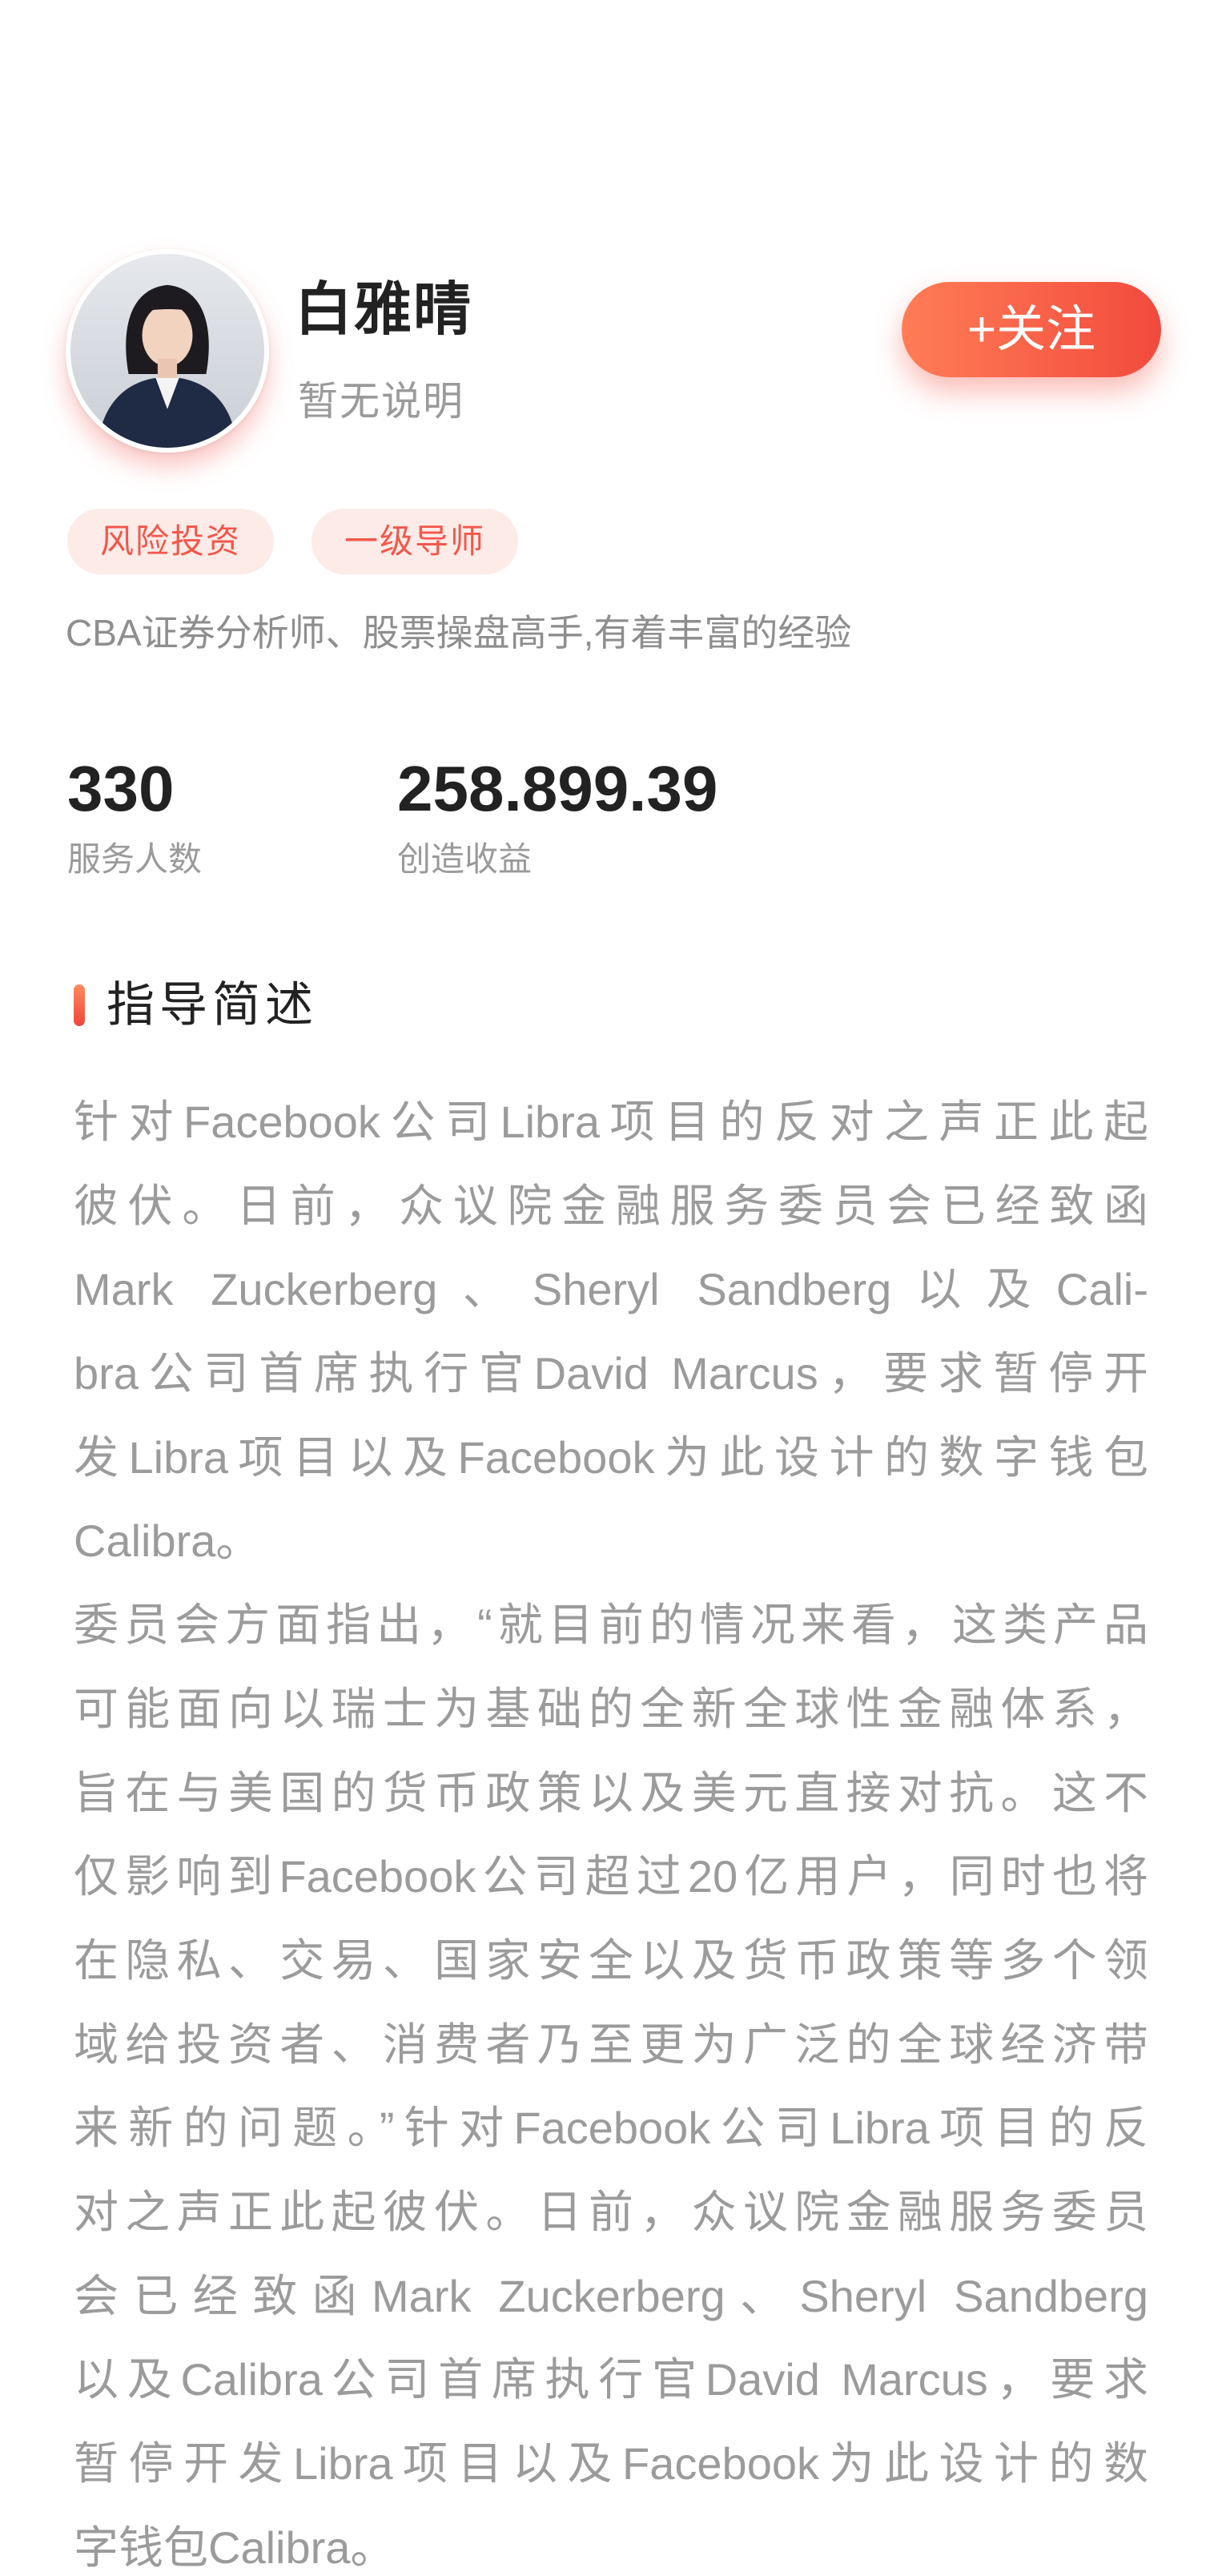 The height and width of the screenshot is (2576, 1230). I want to click on summary-line: Calibra。, so click(167, 1541).